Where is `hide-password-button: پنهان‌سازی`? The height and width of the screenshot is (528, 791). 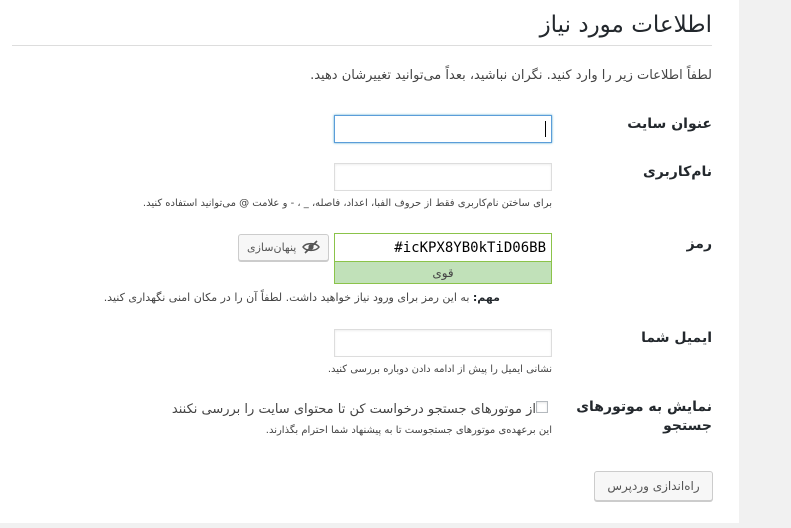
hide-password-button: پنهان‌سازی is located at coordinates (283, 247).